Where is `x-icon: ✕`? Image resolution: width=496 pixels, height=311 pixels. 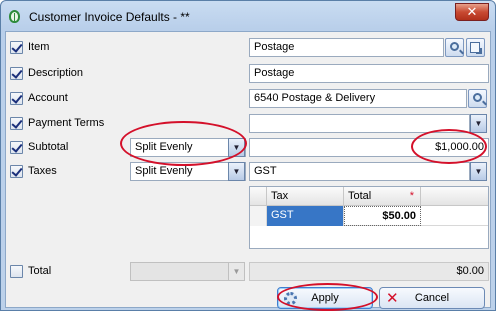
x-icon: ✕ is located at coordinates (392, 298).